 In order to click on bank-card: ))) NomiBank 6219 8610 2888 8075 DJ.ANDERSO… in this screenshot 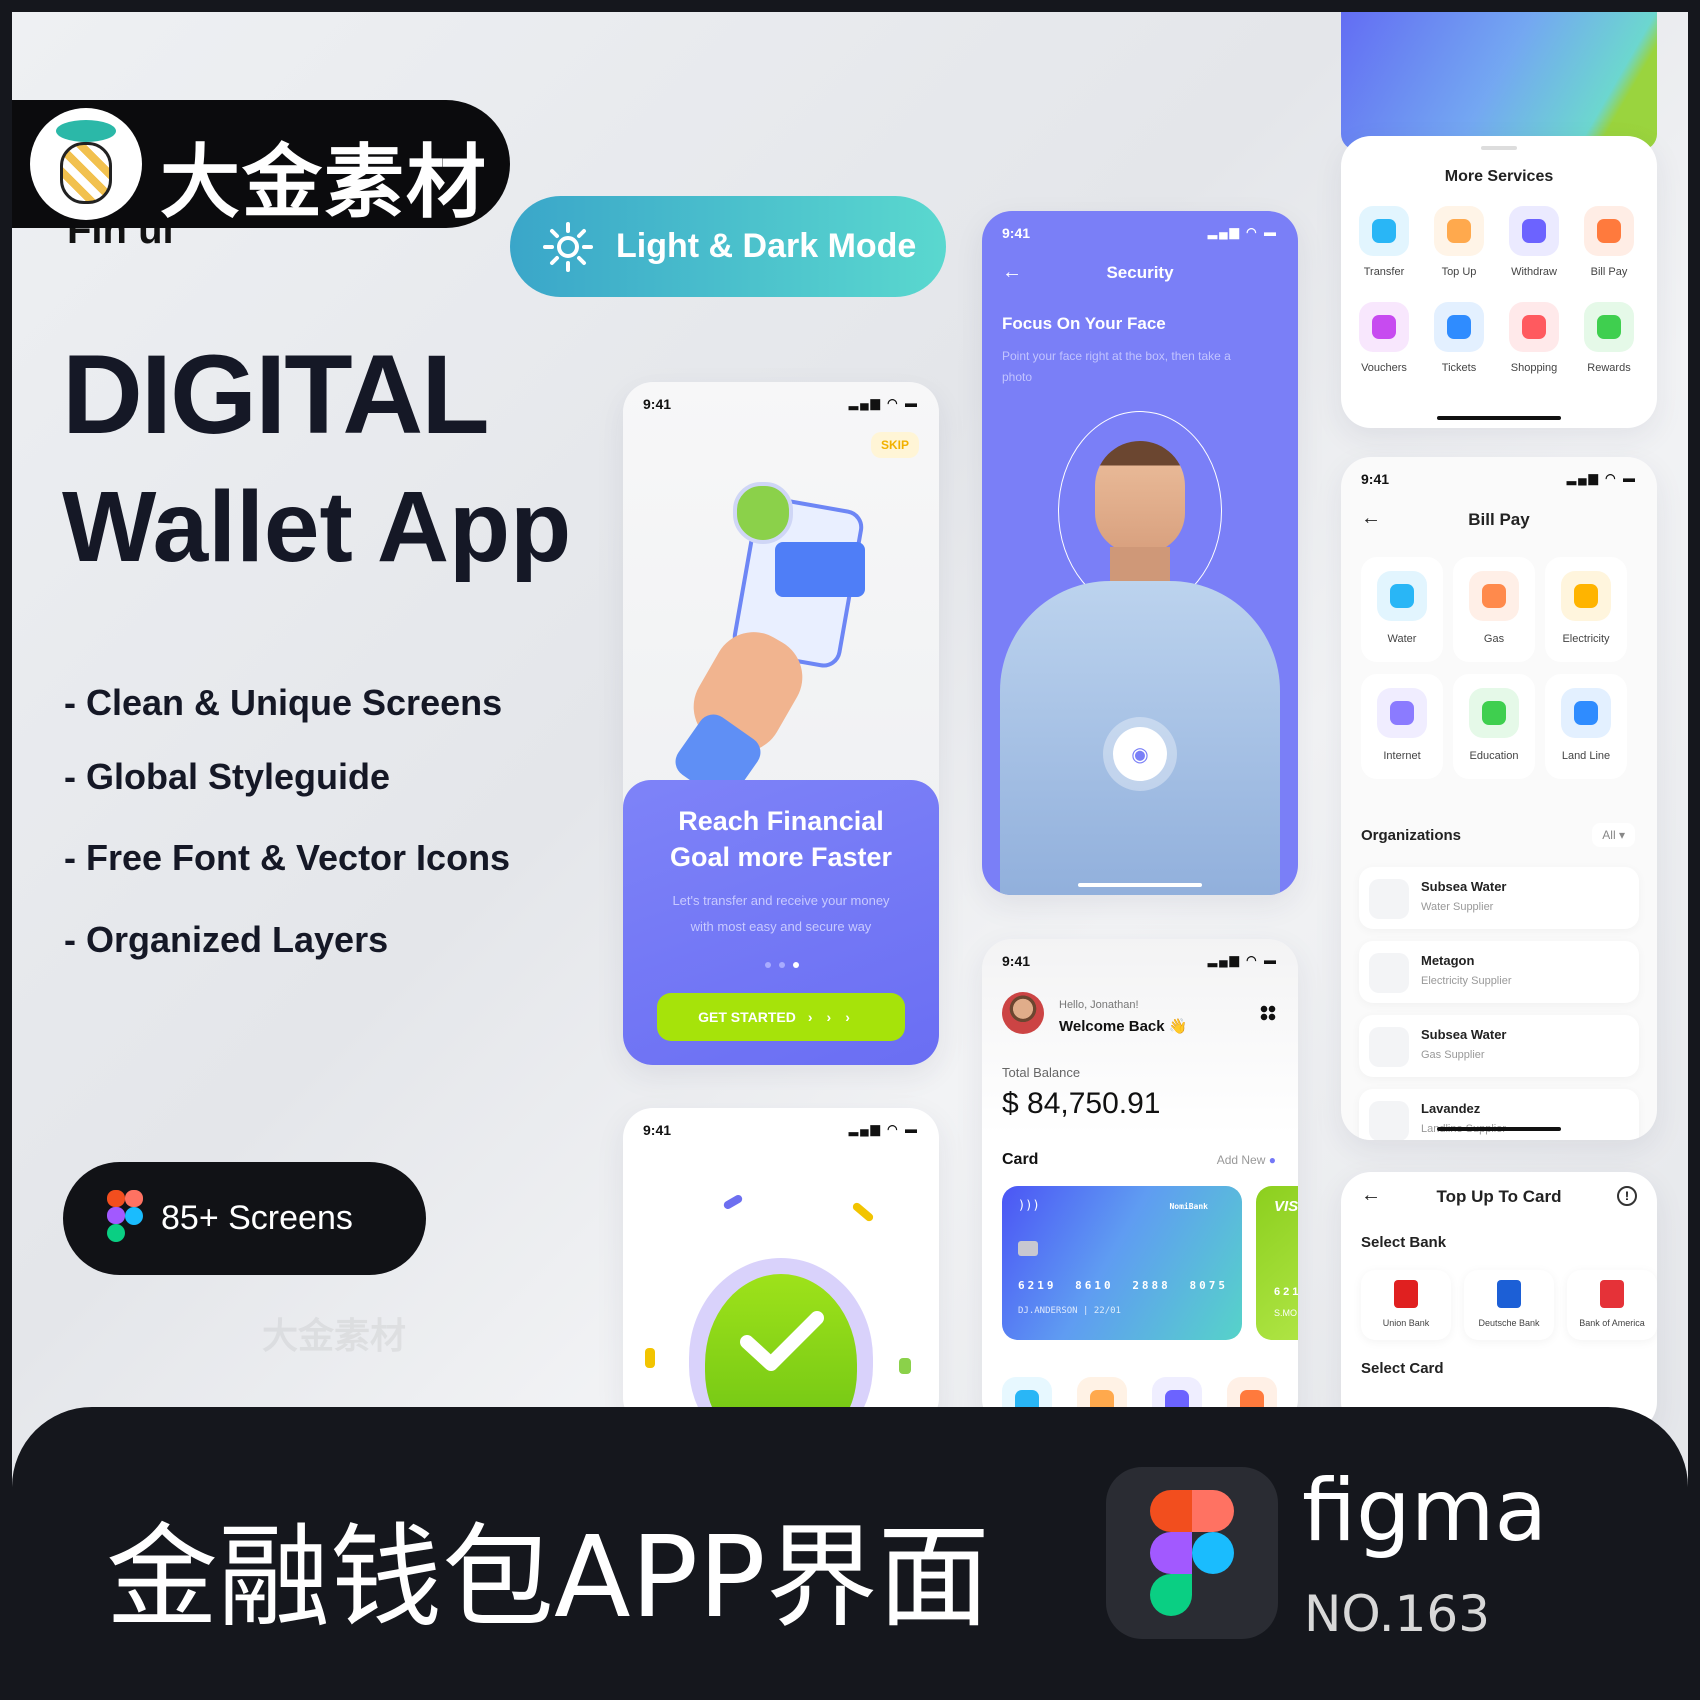, I will do `click(1122, 1263)`.